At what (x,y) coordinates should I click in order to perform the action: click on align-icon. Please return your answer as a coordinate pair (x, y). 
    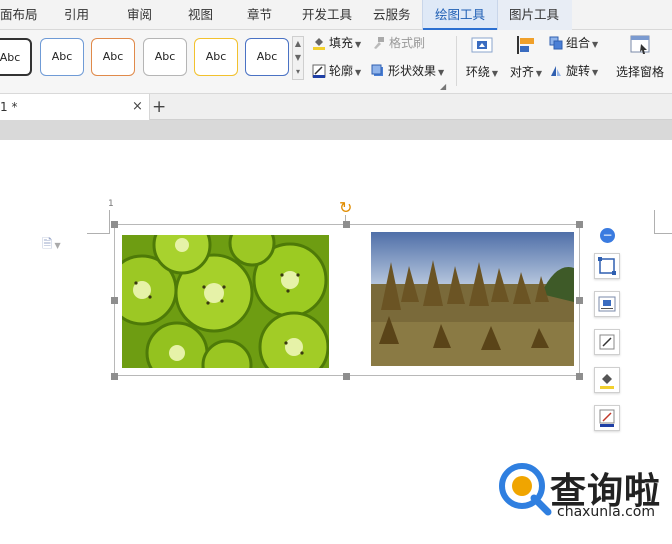
    Looking at the image, I should click on (525, 45).